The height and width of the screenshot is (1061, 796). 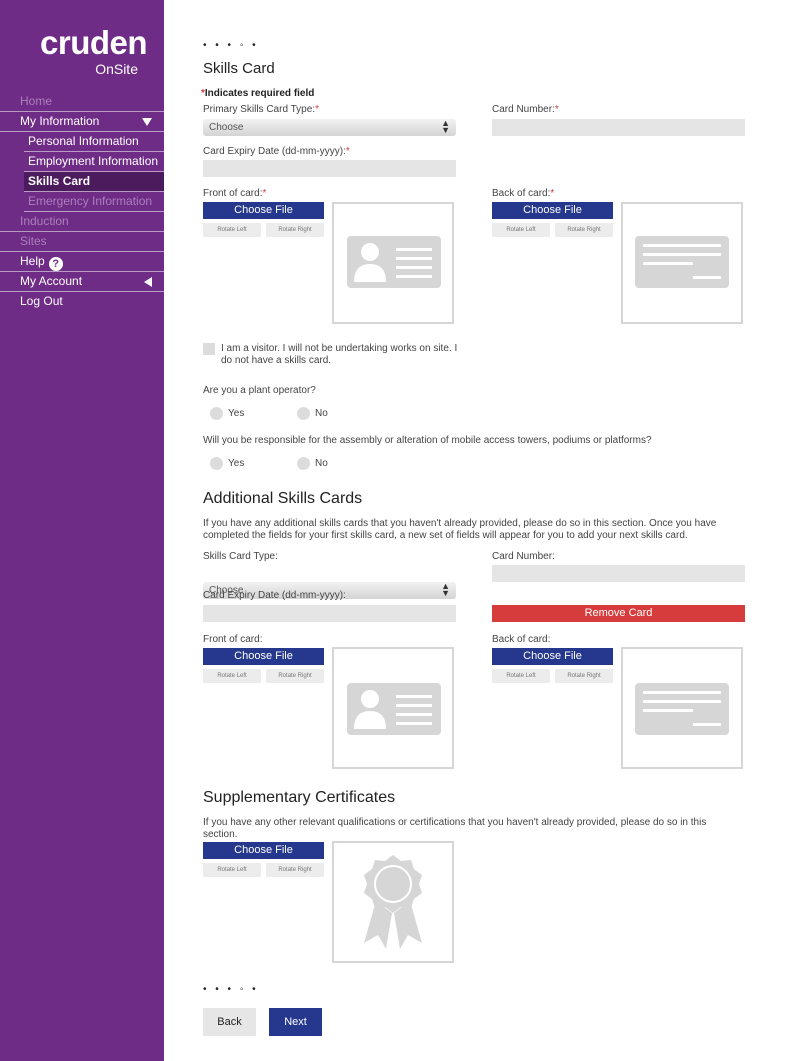 I want to click on back-card-label: Back of card:*, so click(x=523, y=193).